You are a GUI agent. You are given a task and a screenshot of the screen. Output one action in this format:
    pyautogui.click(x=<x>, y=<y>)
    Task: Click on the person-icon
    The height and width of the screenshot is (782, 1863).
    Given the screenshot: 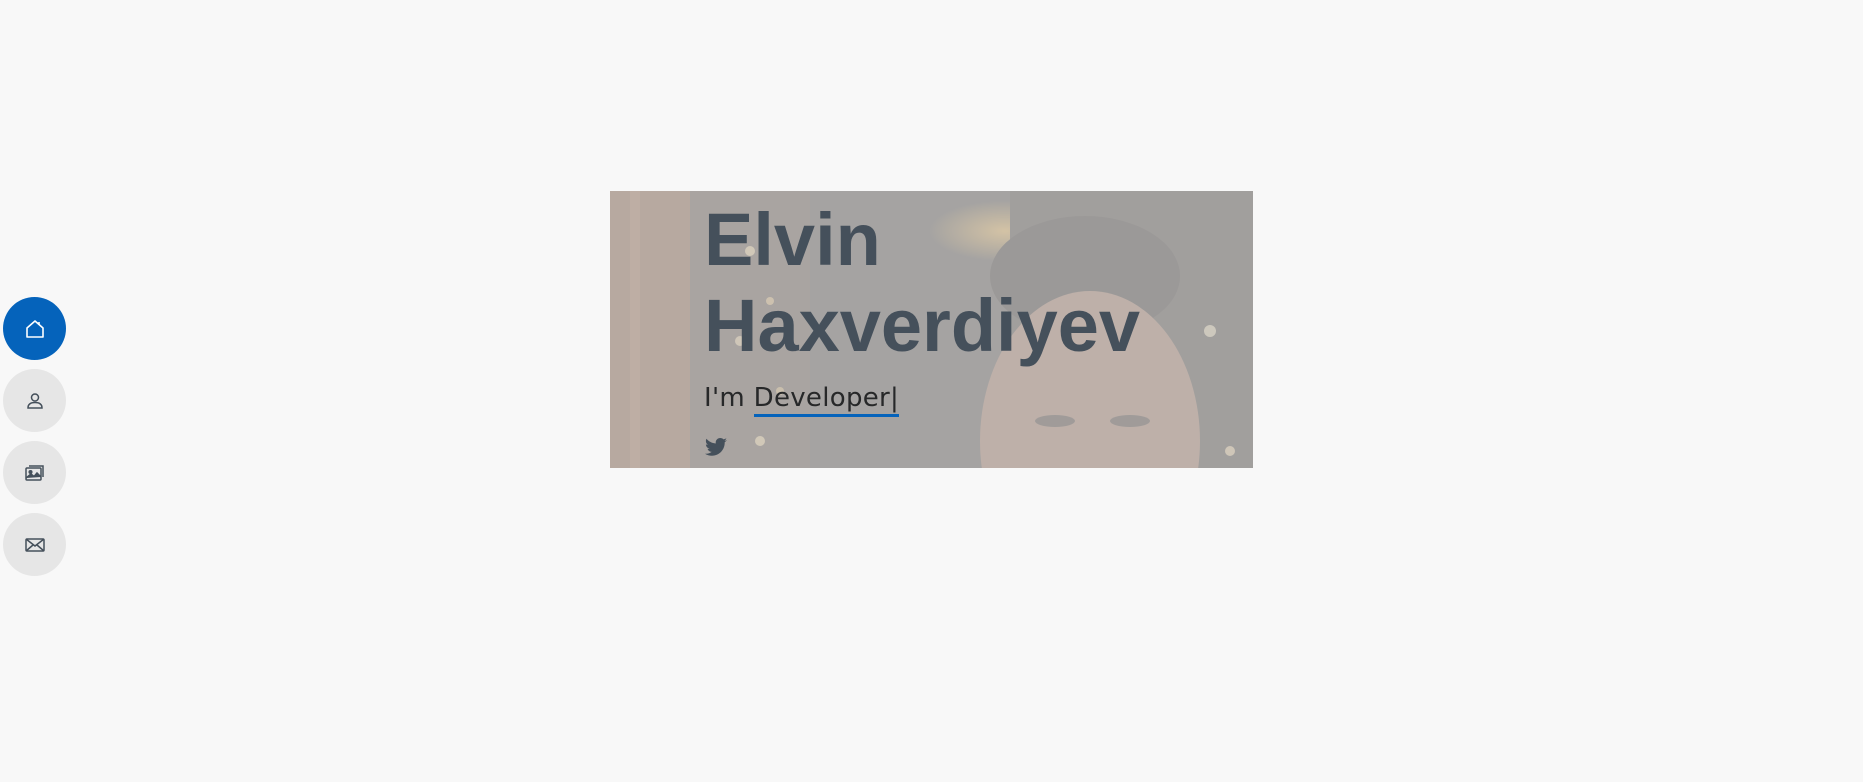 What is the action you would take?
    pyautogui.click(x=34, y=400)
    